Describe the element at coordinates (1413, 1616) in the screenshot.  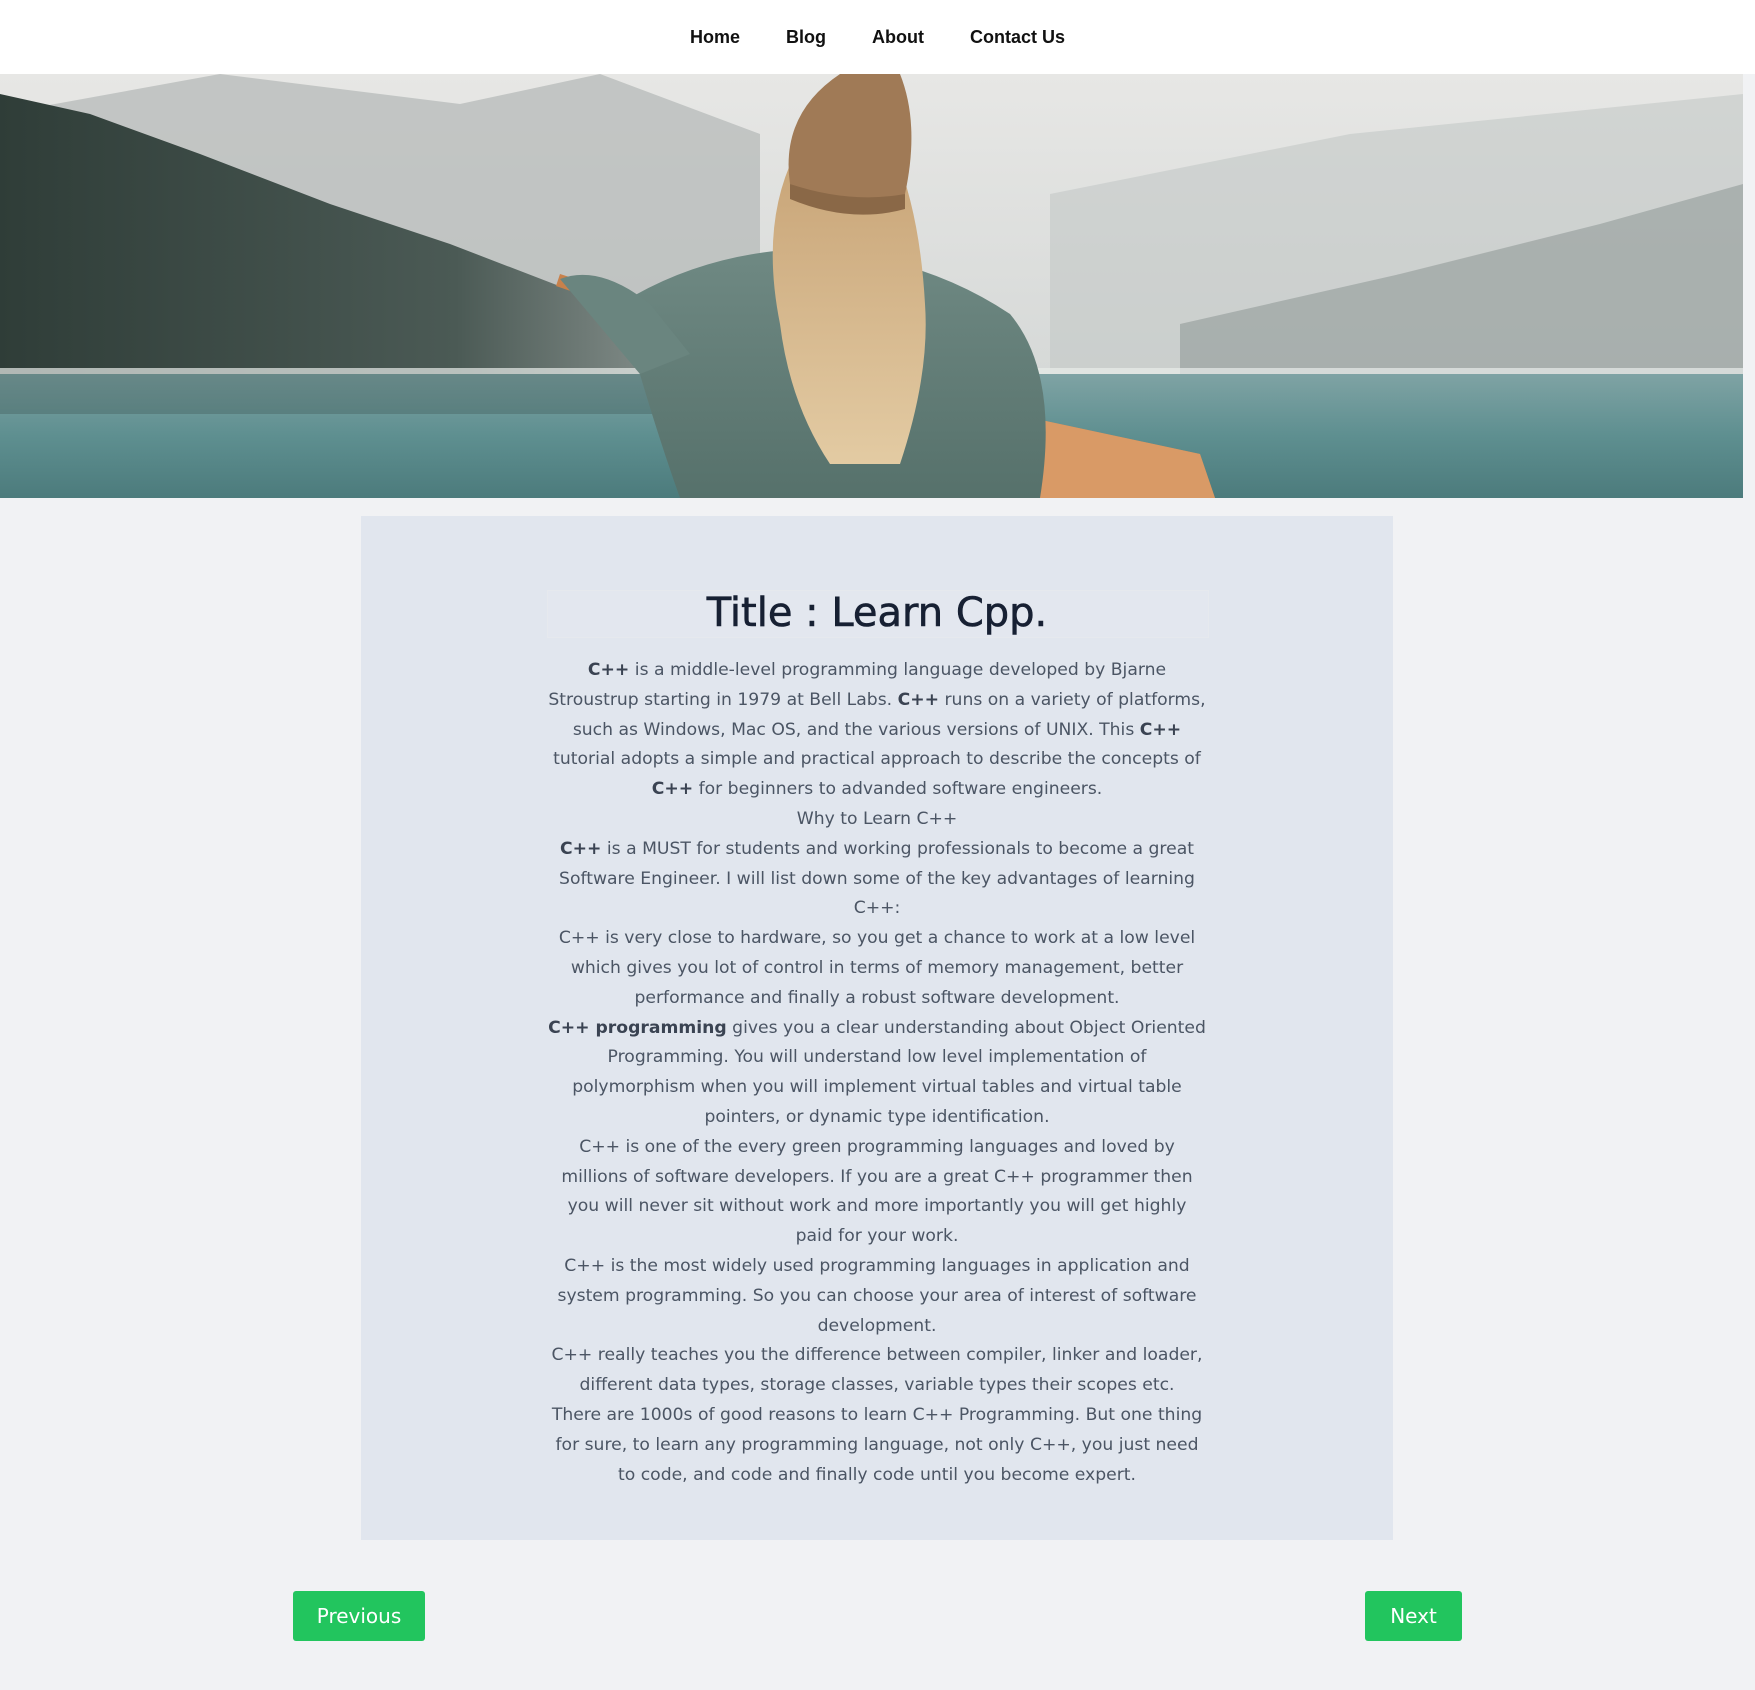
I see `next-button: Next` at that location.